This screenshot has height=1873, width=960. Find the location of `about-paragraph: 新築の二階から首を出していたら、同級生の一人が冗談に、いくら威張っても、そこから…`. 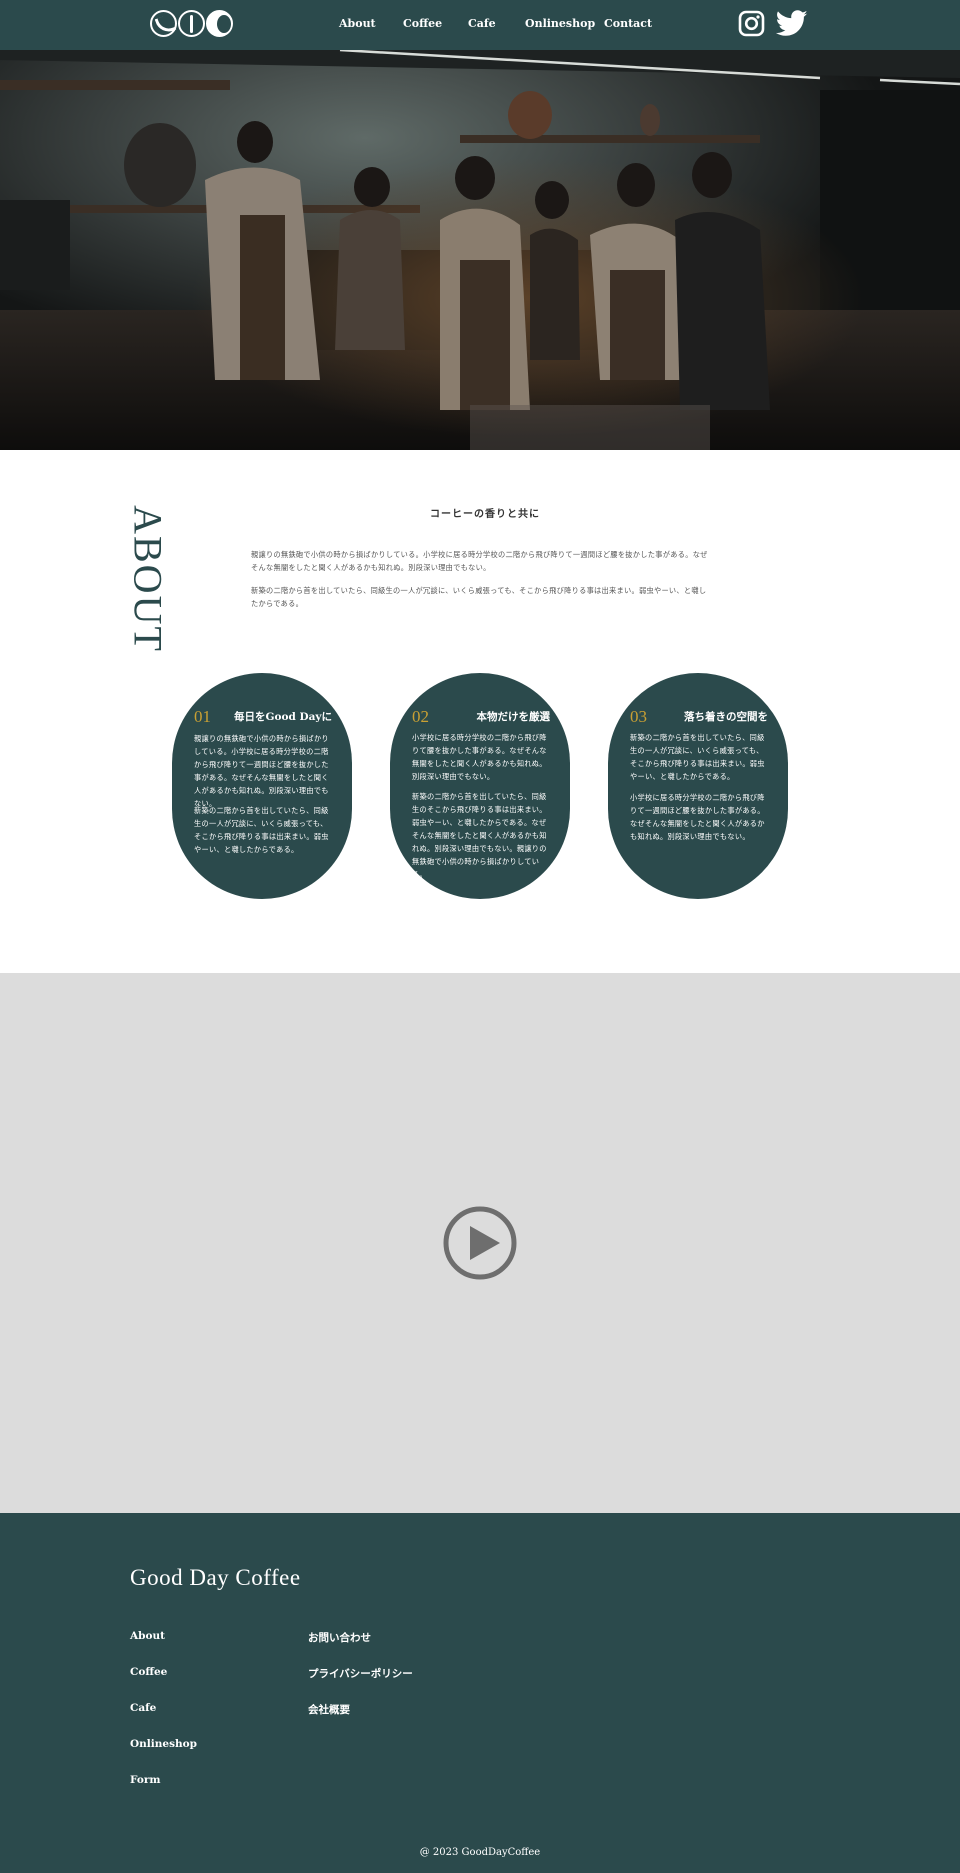

about-paragraph: 新築の二階から首を出していたら、同級生の一人が冗談に、いくら威張っても、そこから… is located at coordinates (479, 597).